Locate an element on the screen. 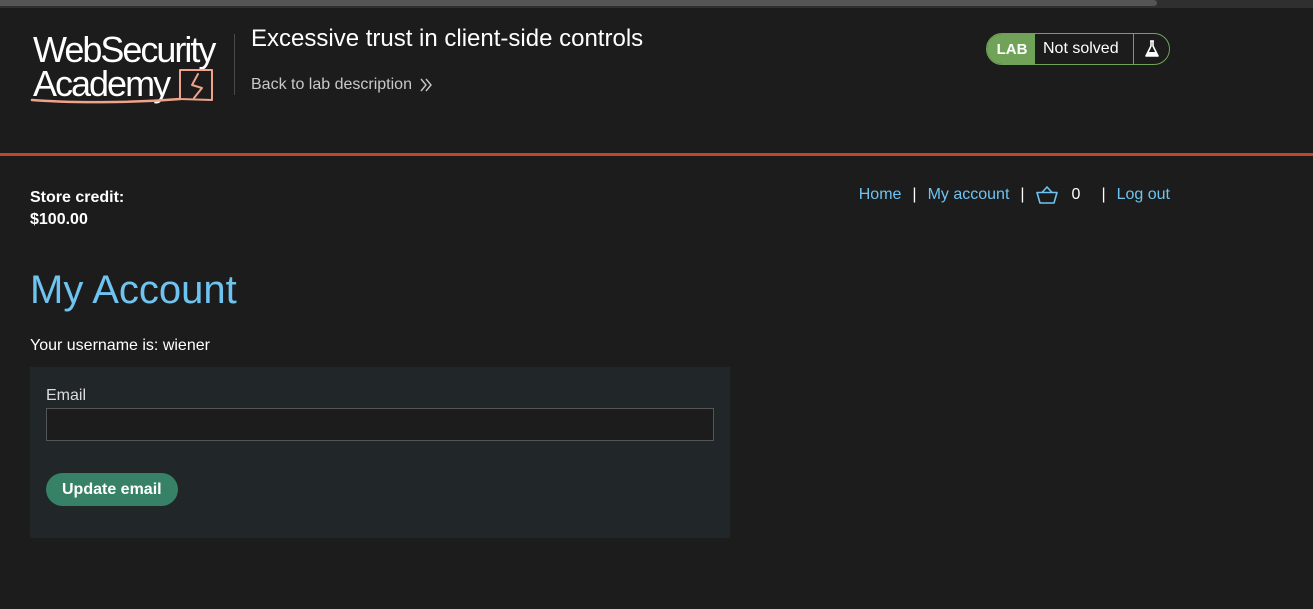 The image size is (1313, 609). nav-log-out-link: Log out is located at coordinates (1143, 195).